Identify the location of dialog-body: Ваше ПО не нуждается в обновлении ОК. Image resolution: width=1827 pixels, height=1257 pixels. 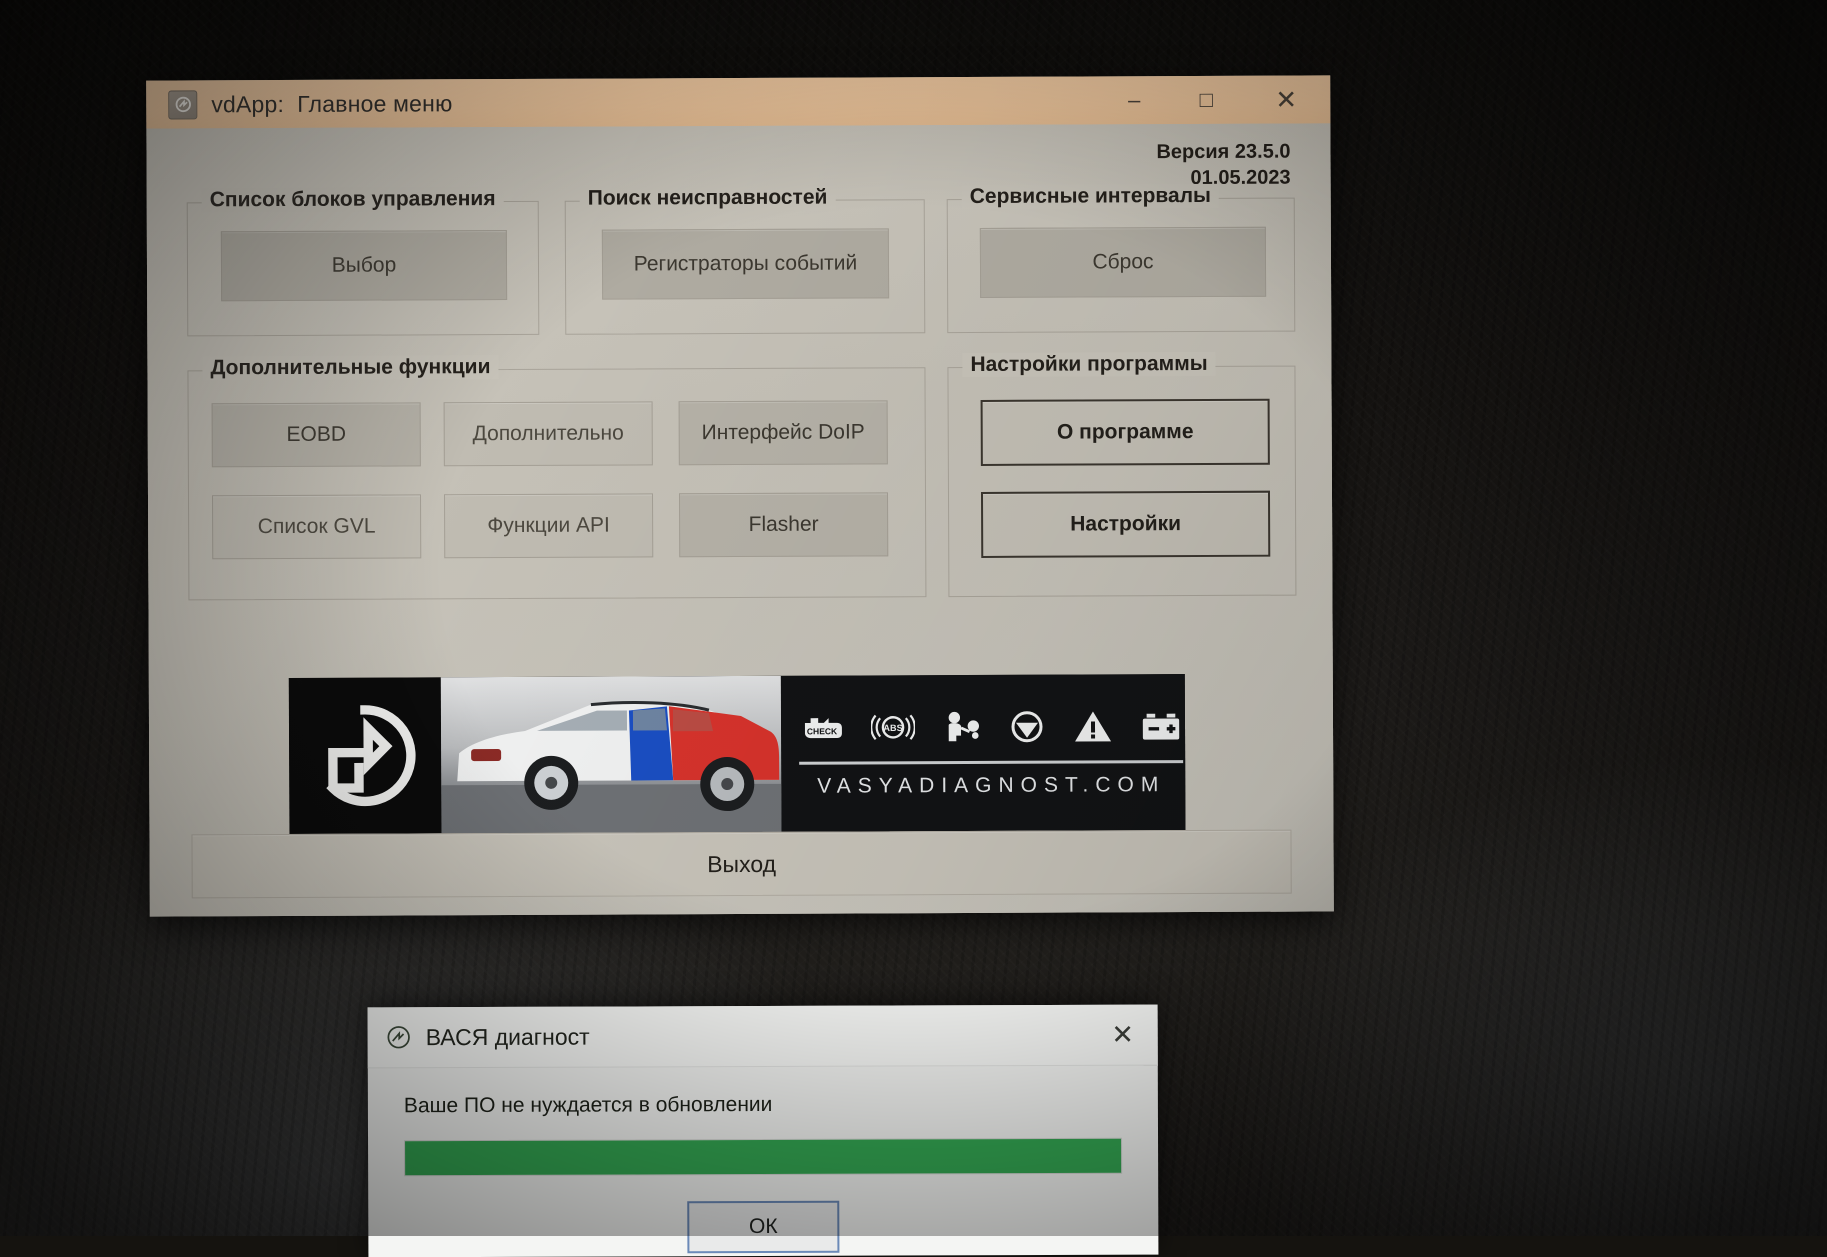
(763, 1161).